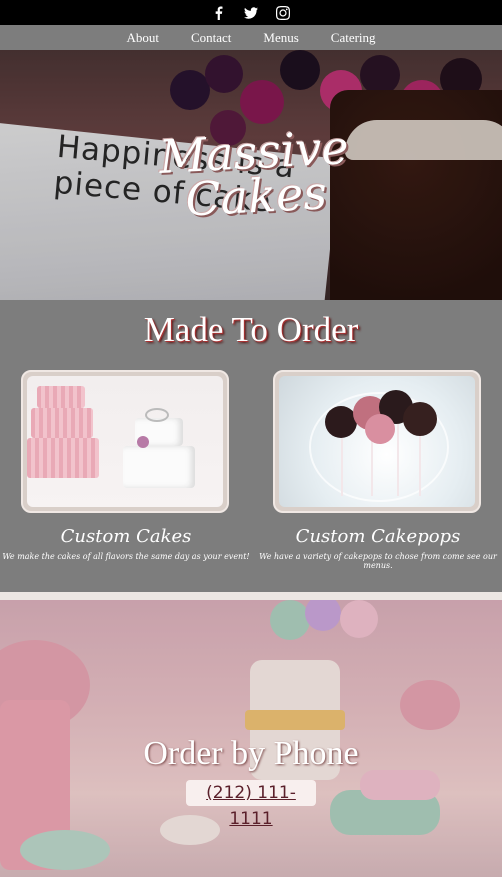 The width and height of the screenshot is (502, 877). I want to click on main-nav: About Contact Menus Catering, so click(251, 37).